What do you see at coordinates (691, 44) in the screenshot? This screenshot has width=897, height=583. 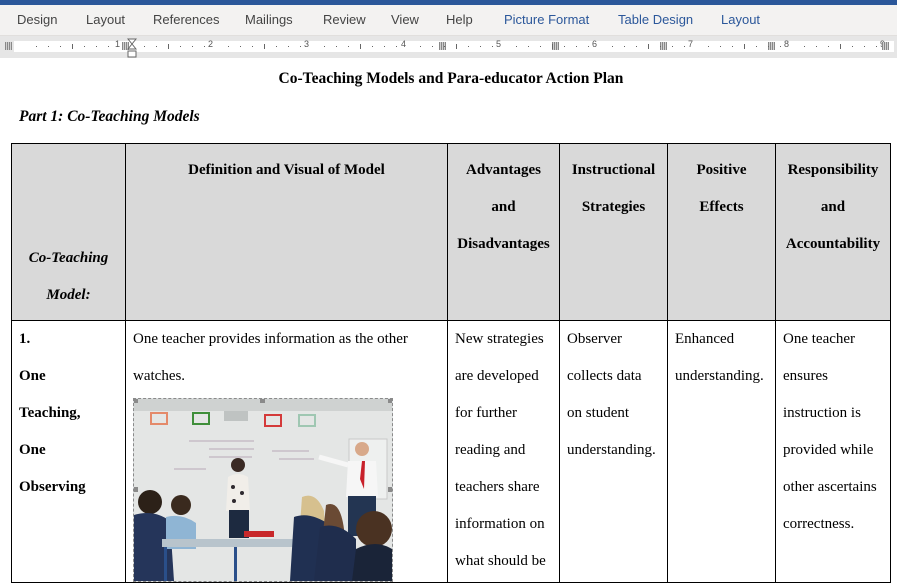 I see `ruler-number: 7` at bounding box center [691, 44].